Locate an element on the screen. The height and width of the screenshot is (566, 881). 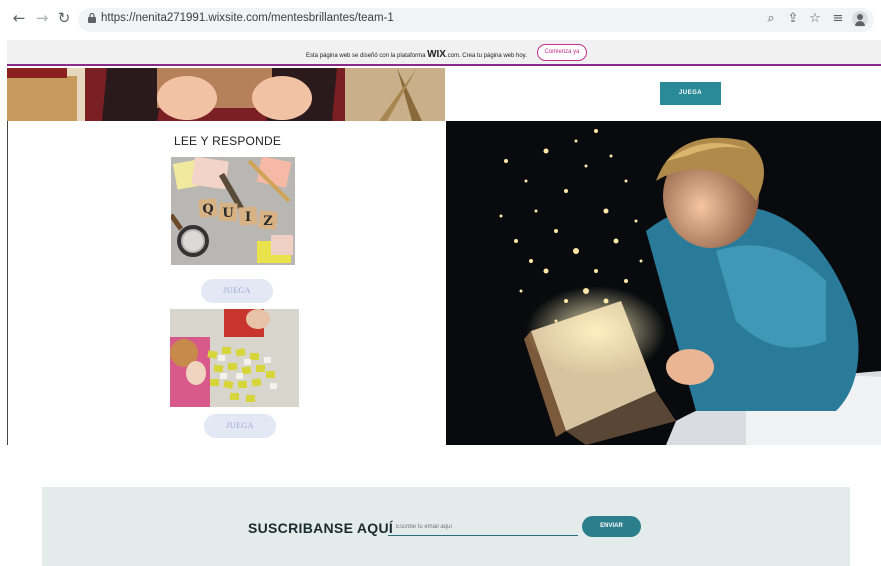
share-icon: ⇪ is located at coordinates (793, 19).